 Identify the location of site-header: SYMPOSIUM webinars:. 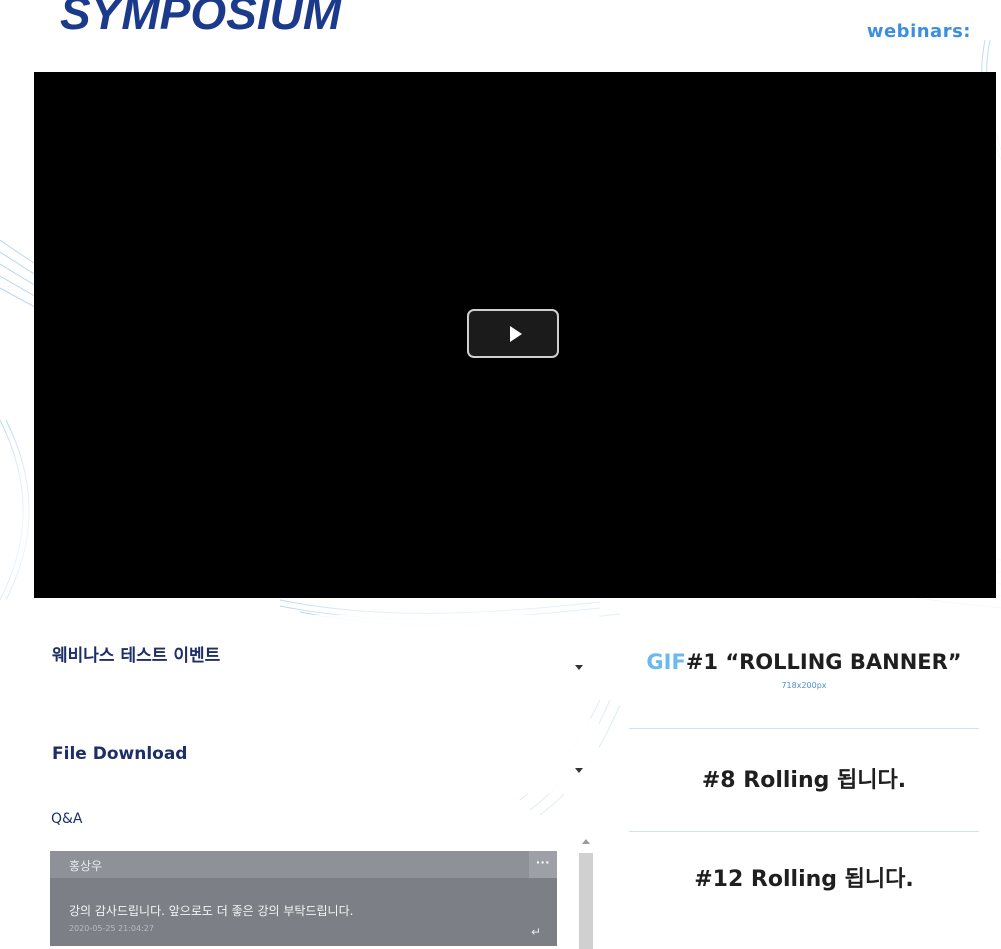
(500, 36).